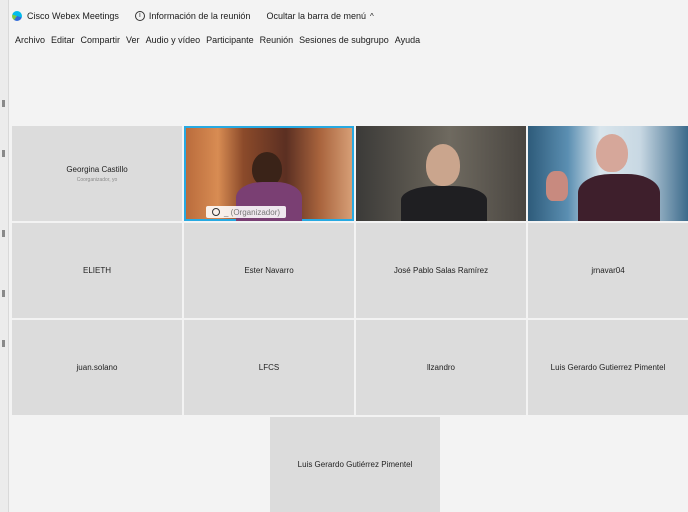  I want to click on organizer-name-tag: _ (Organizador), so click(246, 212).